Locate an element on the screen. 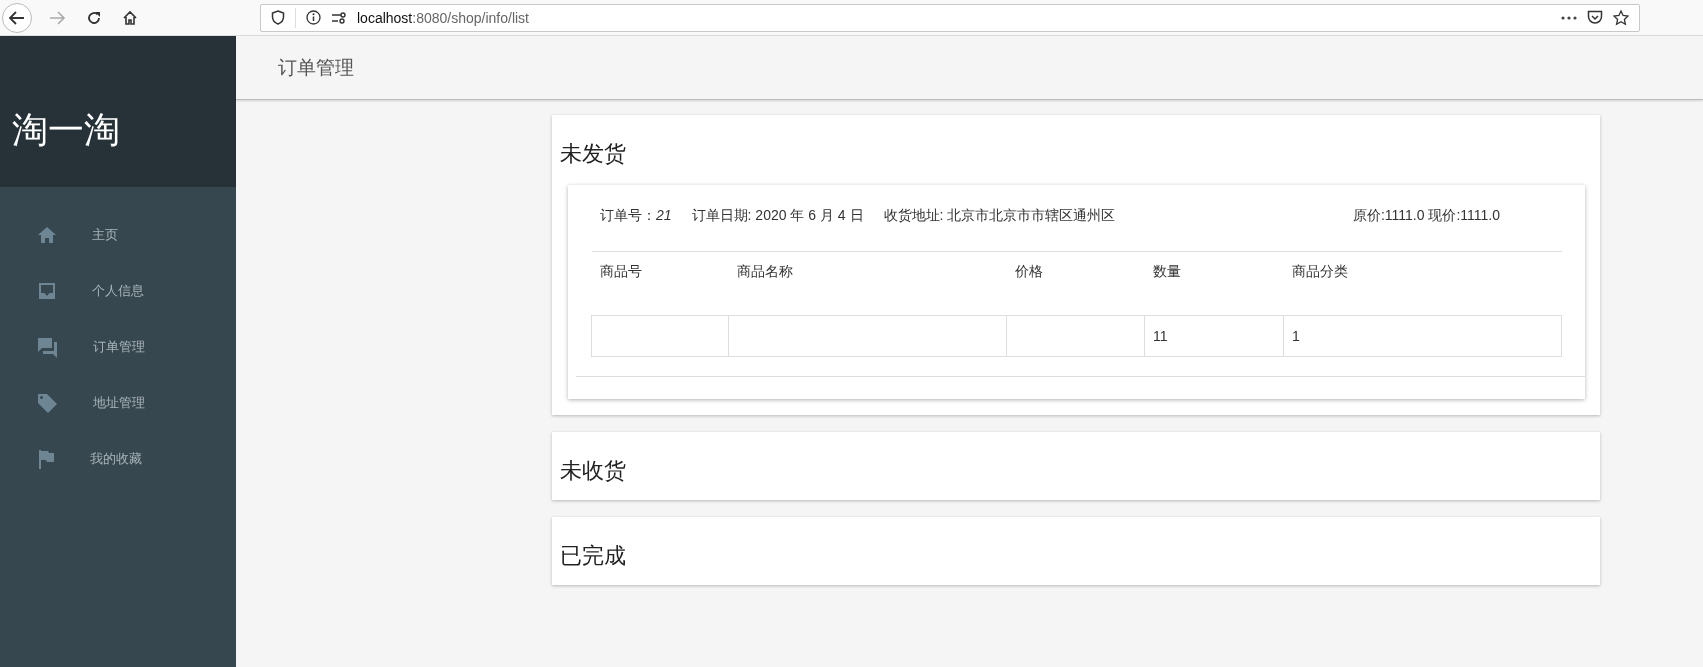 The width and height of the screenshot is (1703, 667). sidebar-item: 主页 is located at coordinates (118, 235).